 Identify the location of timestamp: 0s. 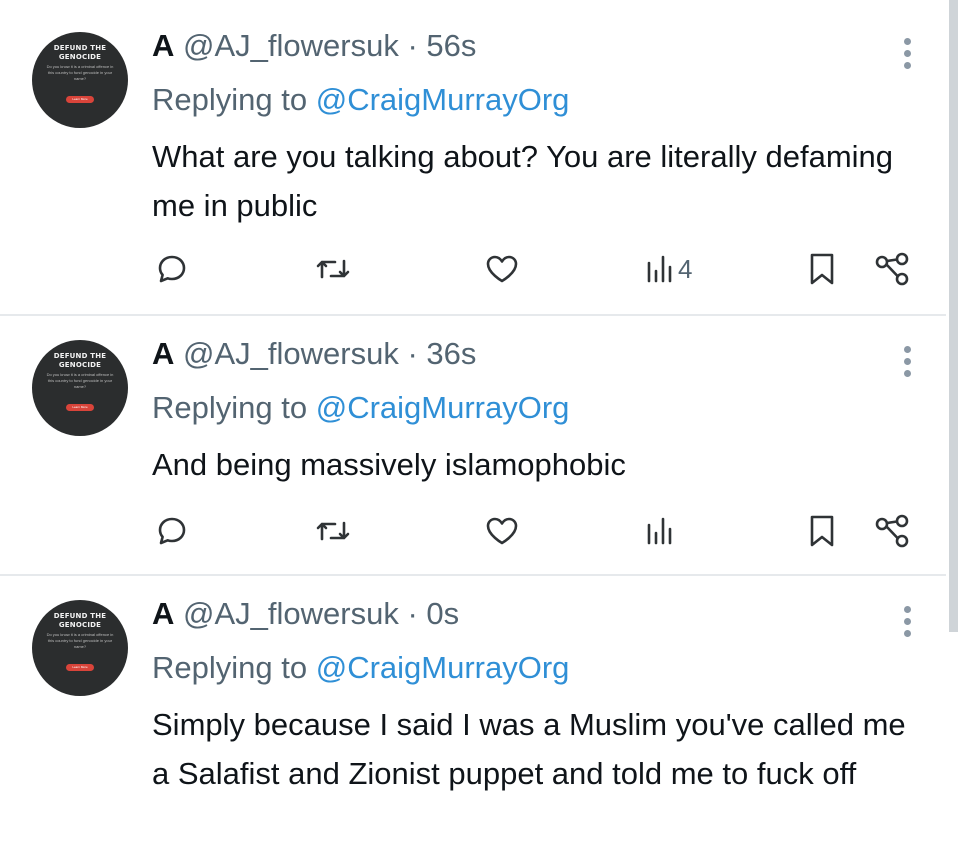
(442, 613).